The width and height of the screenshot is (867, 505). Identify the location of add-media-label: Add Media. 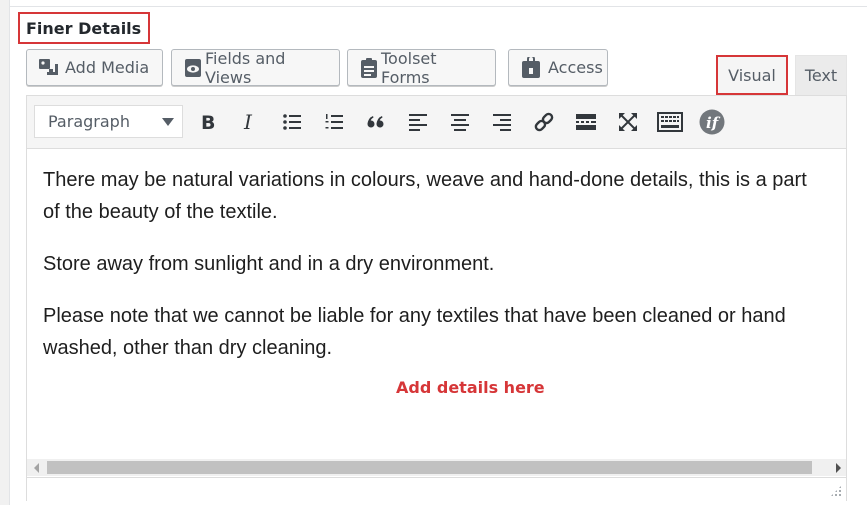
(107, 67).